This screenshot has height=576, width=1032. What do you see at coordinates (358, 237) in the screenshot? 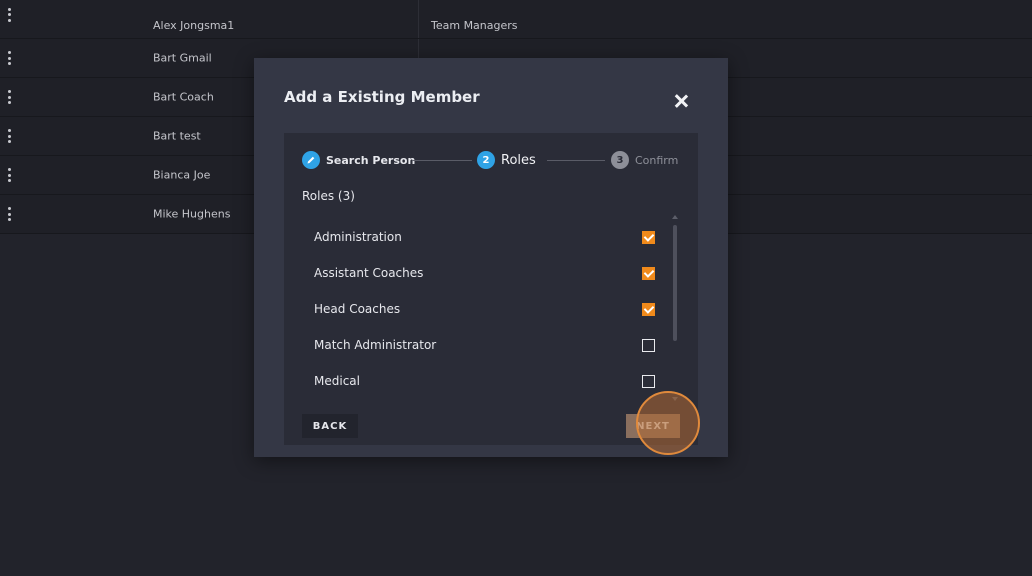
I see `role-label: Administration` at bounding box center [358, 237].